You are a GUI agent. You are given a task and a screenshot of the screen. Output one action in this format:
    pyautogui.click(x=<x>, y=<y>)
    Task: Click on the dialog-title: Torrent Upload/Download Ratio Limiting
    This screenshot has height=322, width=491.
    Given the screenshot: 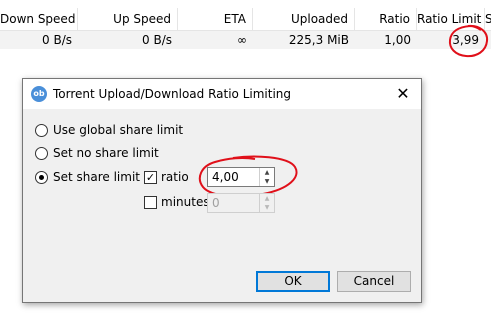 What is the action you would take?
    pyautogui.click(x=172, y=94)
    